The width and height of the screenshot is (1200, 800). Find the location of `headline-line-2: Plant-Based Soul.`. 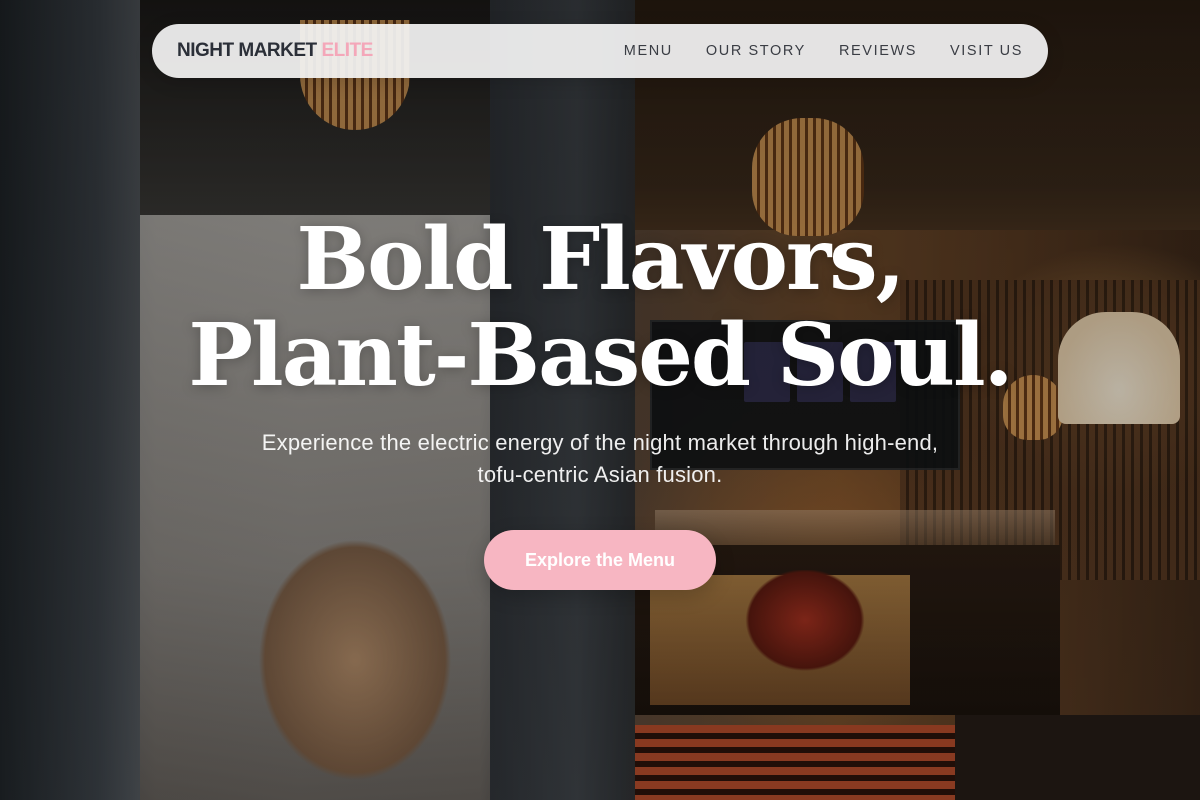

headline-line-2: Plant-Based Soul. is located at coordinates (600, 355).